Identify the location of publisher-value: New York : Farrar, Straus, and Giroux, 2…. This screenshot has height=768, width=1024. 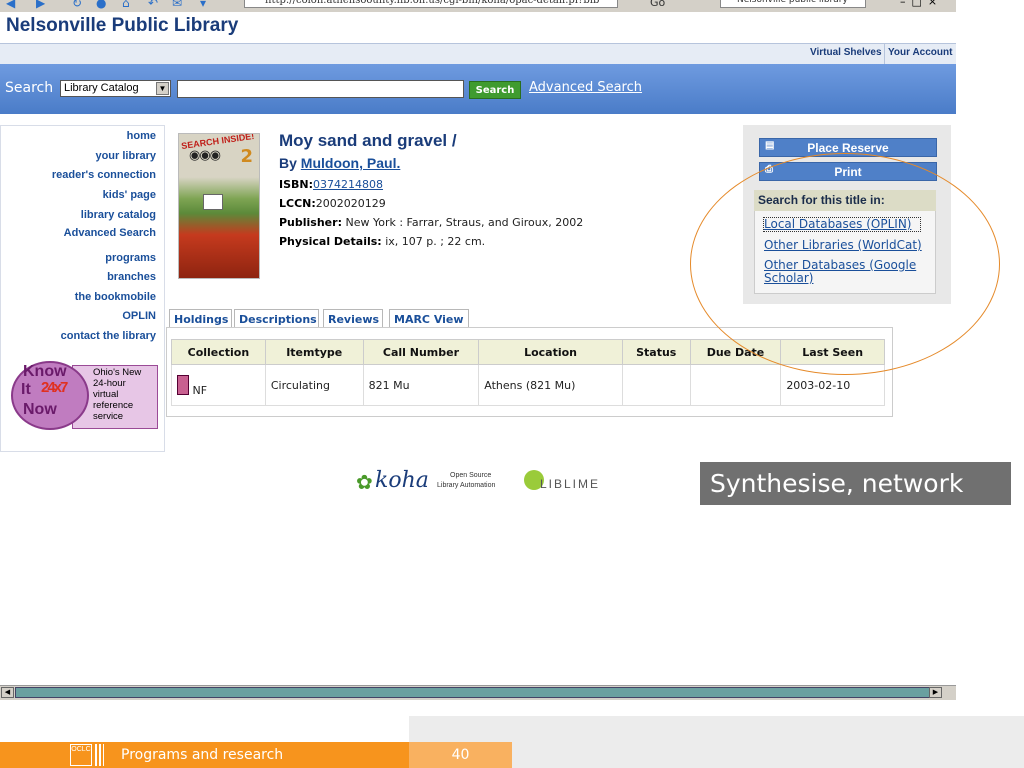
(464, 222).